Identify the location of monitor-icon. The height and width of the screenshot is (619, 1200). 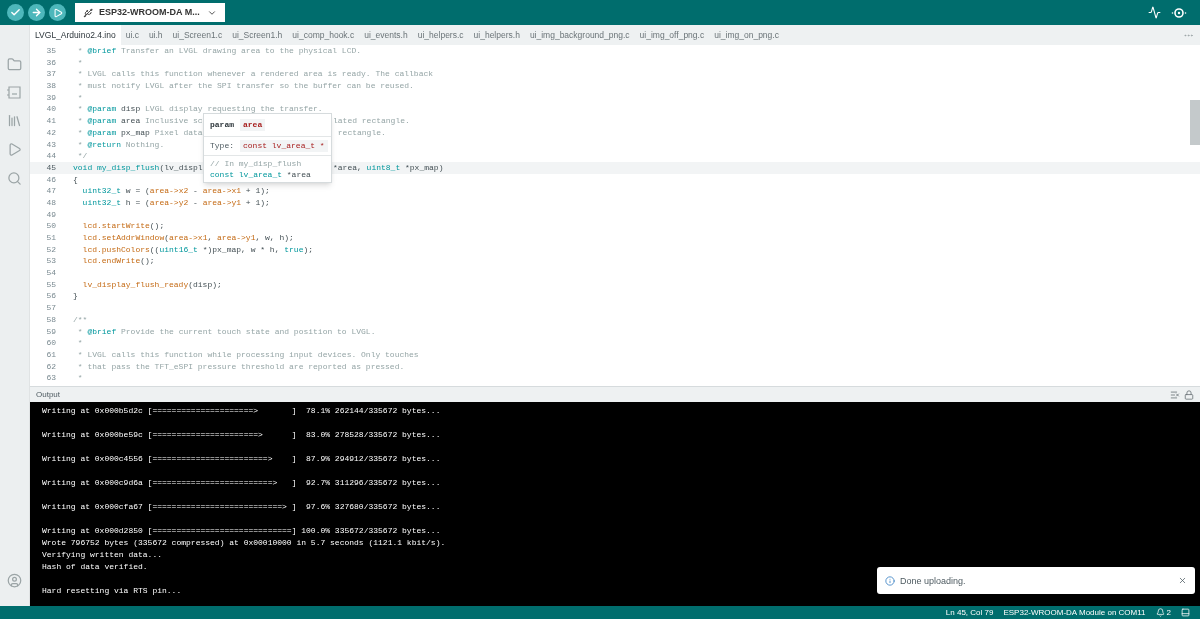
(1179, 12).